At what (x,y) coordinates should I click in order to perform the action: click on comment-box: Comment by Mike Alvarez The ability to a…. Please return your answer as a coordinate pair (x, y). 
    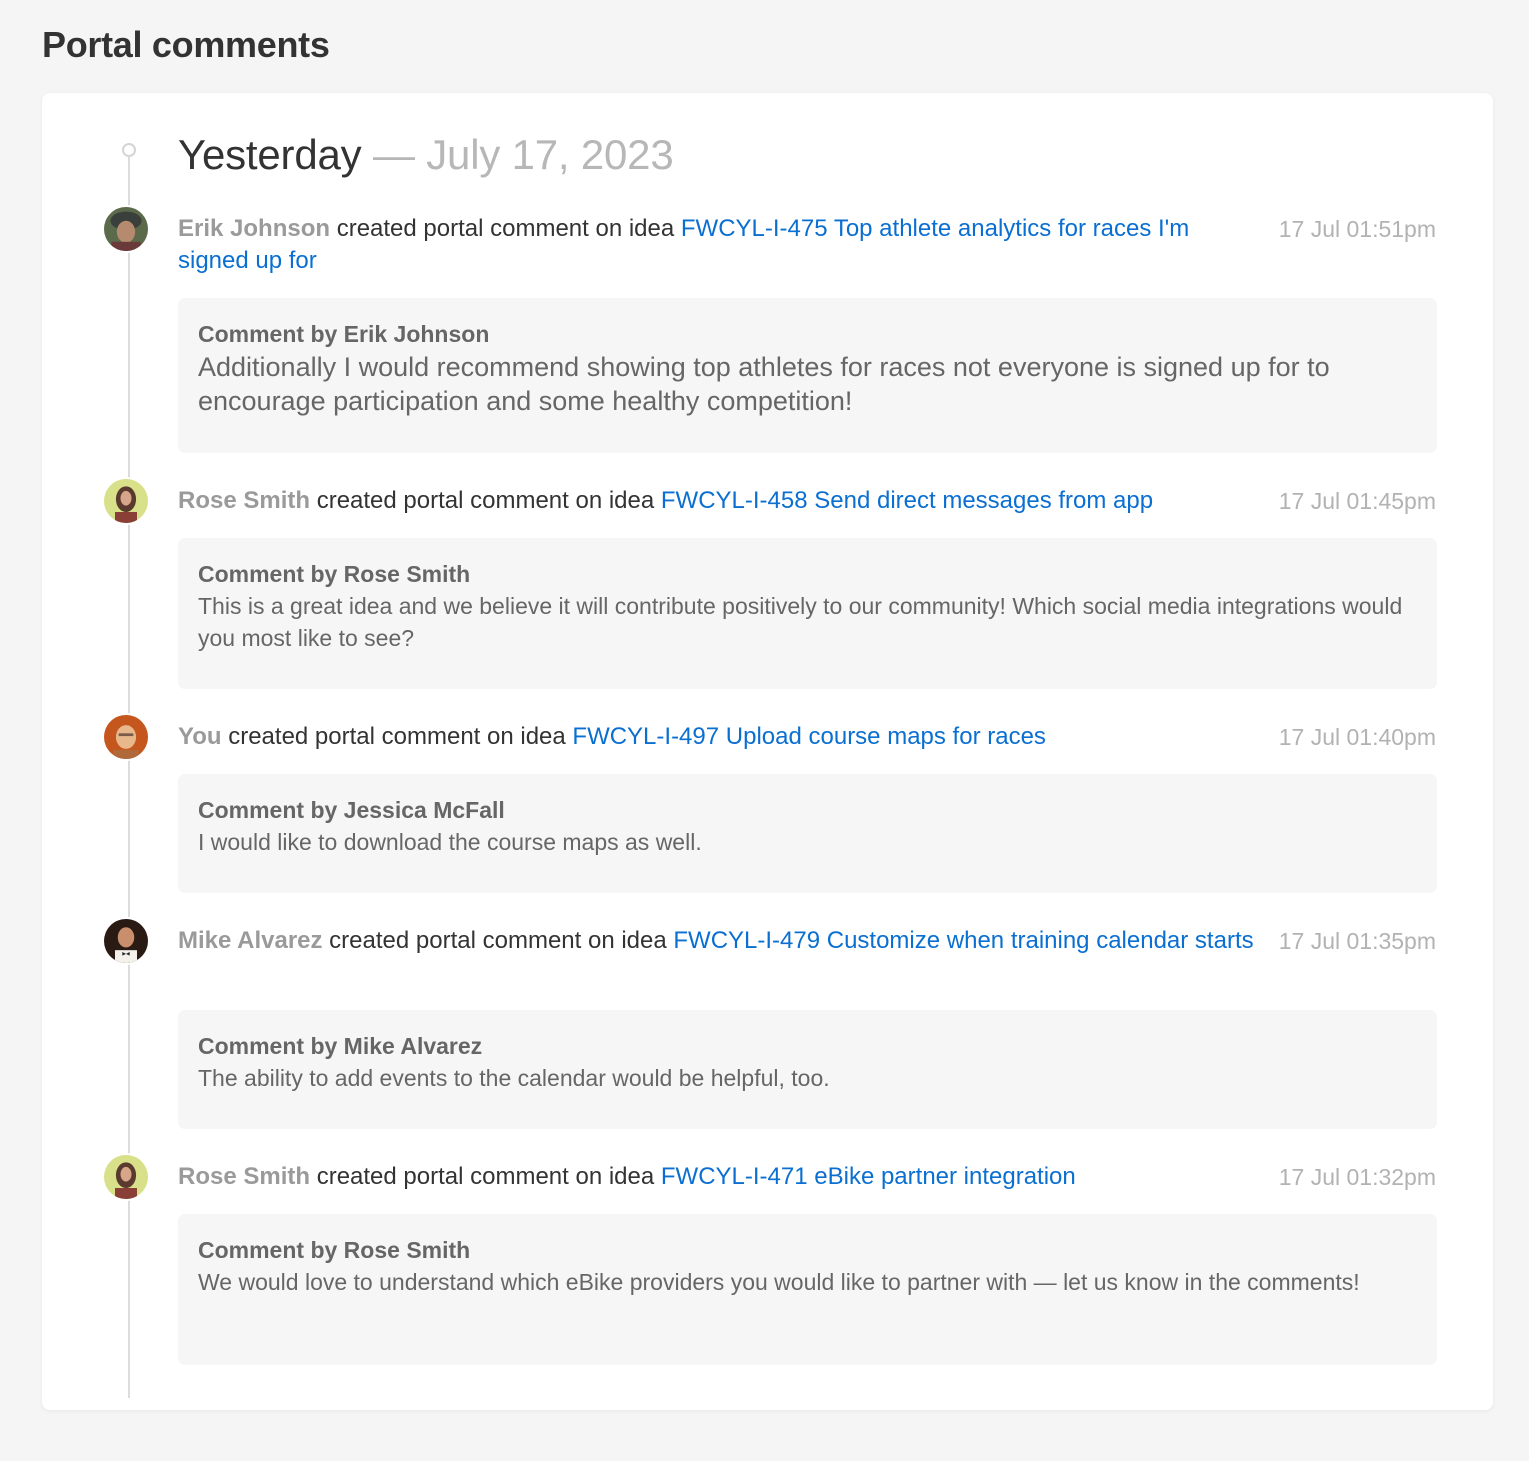
    Looking at the image, I should click on (807, 1069).